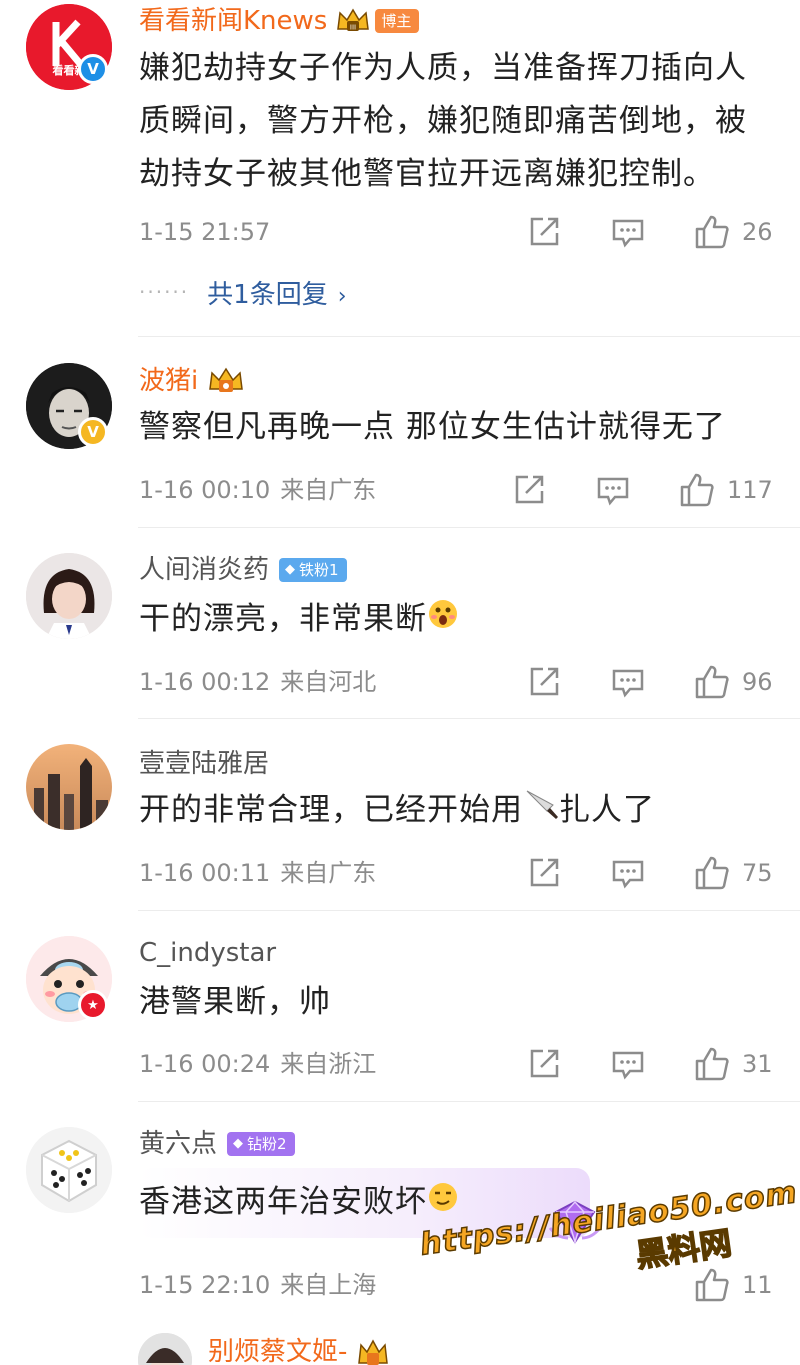 The width and height of the screenshot is (800, 1365). Describe the element at coordinates (733, 1285) in the screenshot. I see `like-button: 11` at that location.